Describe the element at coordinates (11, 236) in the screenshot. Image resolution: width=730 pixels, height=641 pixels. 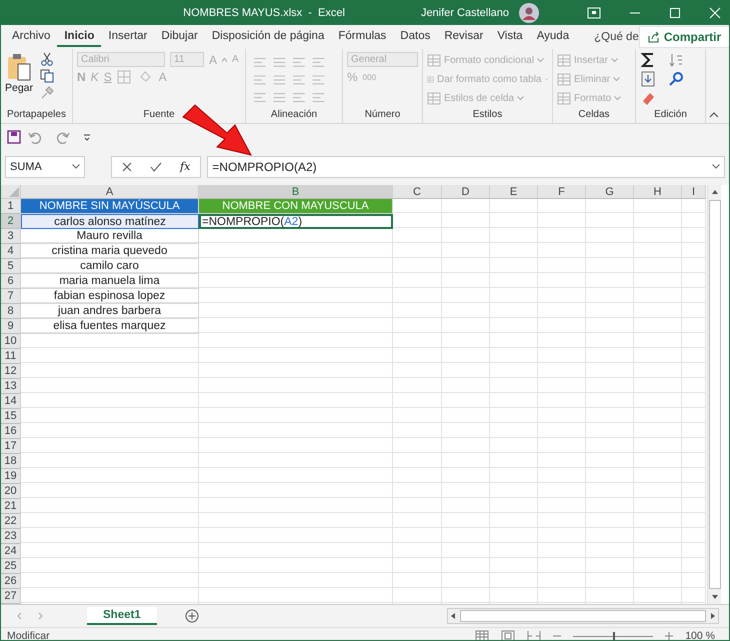
I see `row-header: 3` at that location.